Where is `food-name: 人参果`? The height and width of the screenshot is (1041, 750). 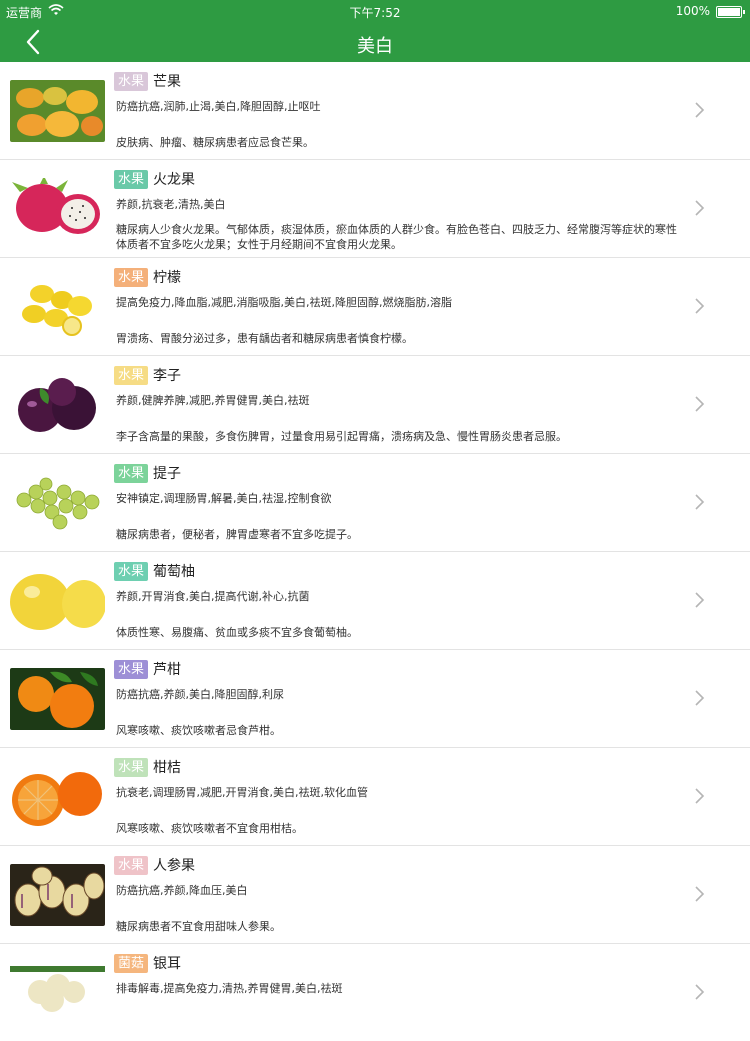 food-name: 人参果 is located at coordinates (174, 866).